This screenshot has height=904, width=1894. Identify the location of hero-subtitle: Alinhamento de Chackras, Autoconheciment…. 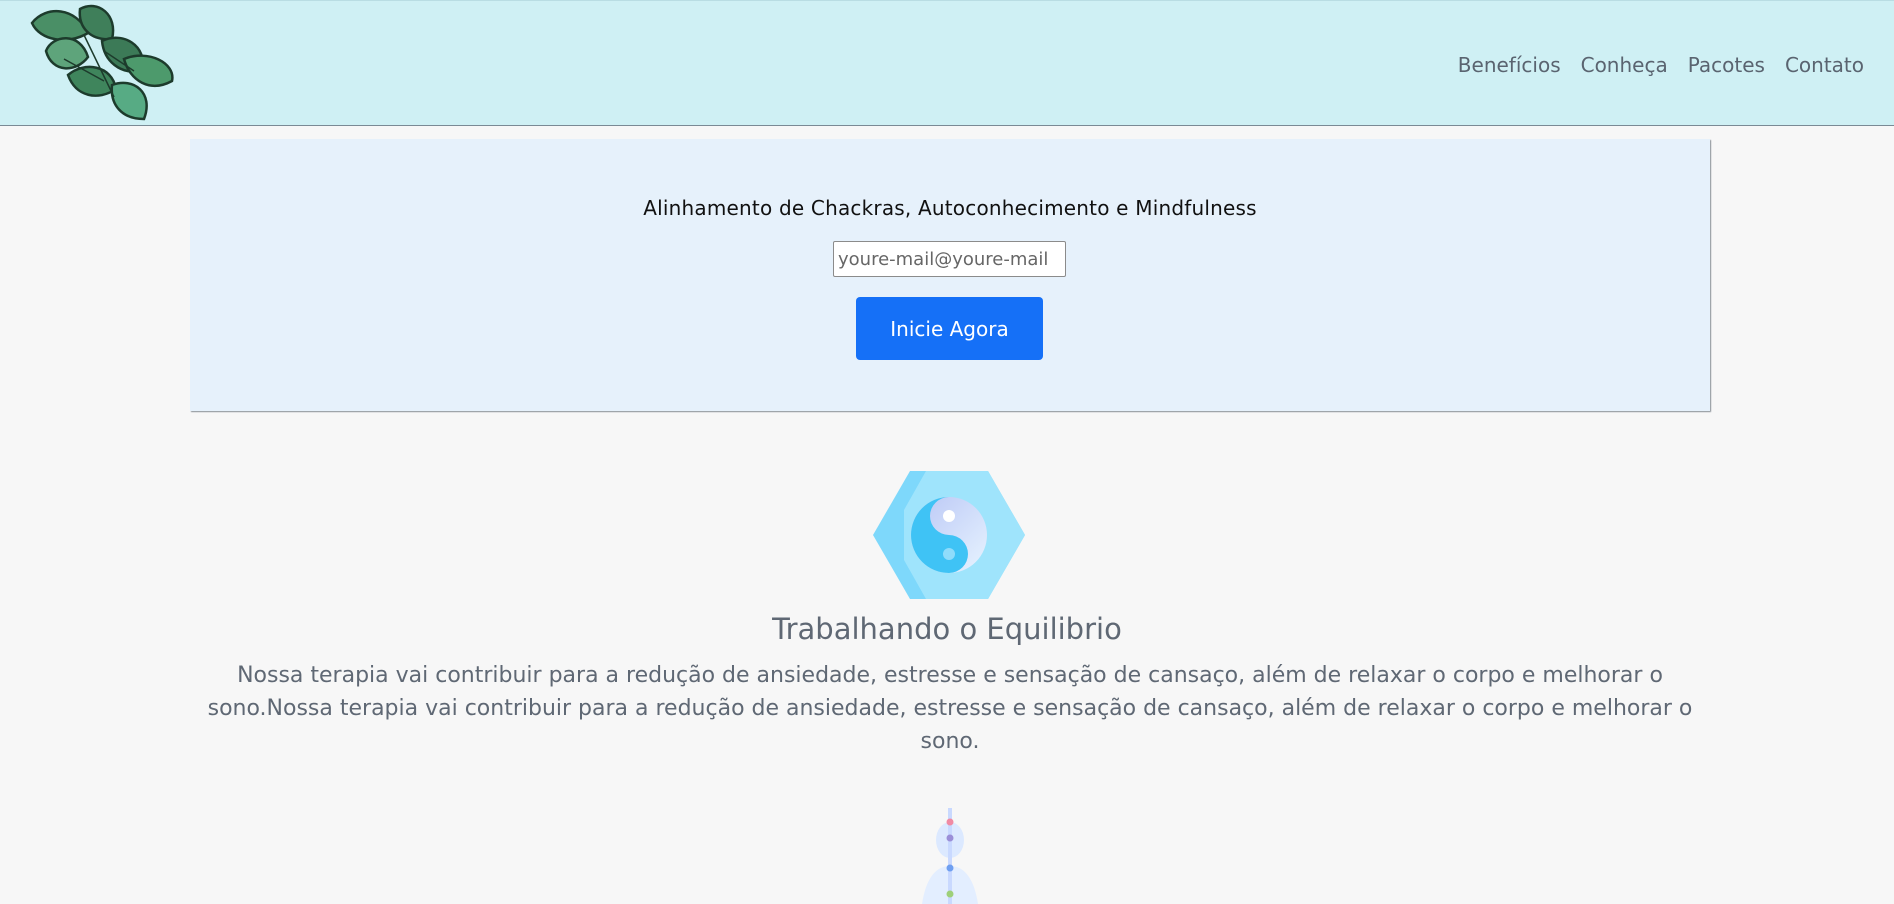
(950, 208).